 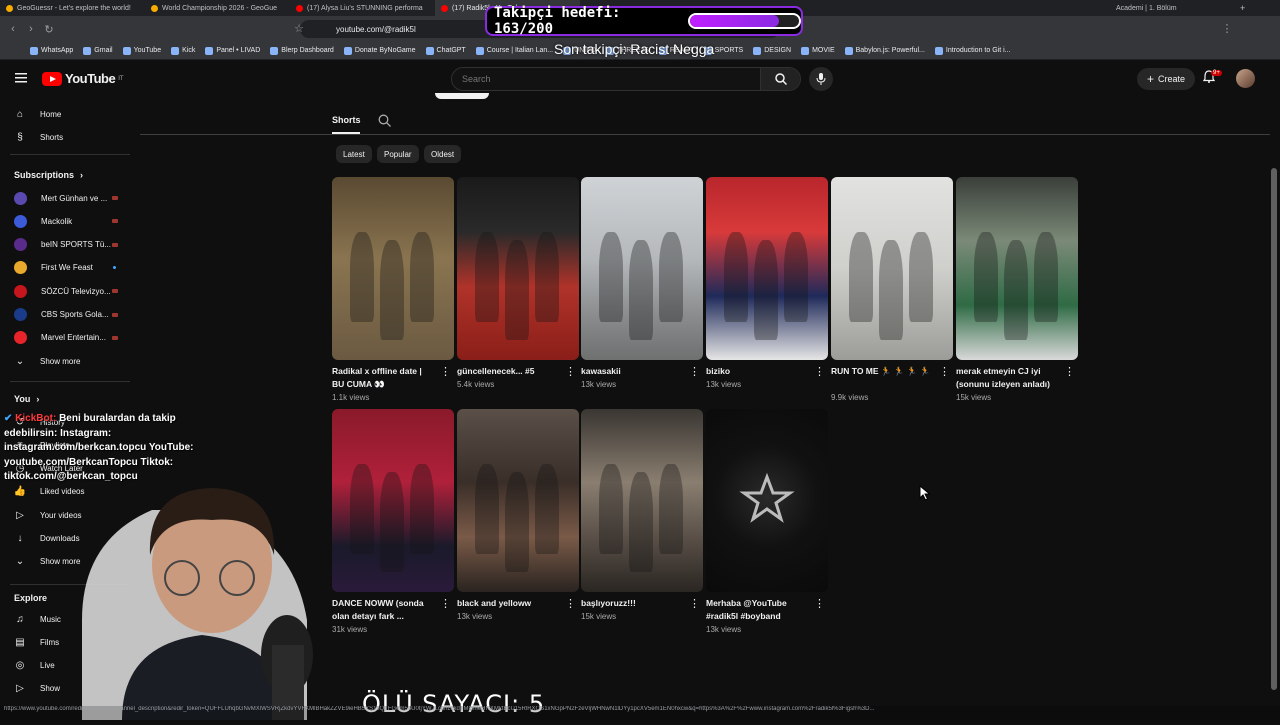 What do you see at coordinates (354, 154) in the screenshot?
I see `chip-latest: Latest` at bounding box center [354, 154].